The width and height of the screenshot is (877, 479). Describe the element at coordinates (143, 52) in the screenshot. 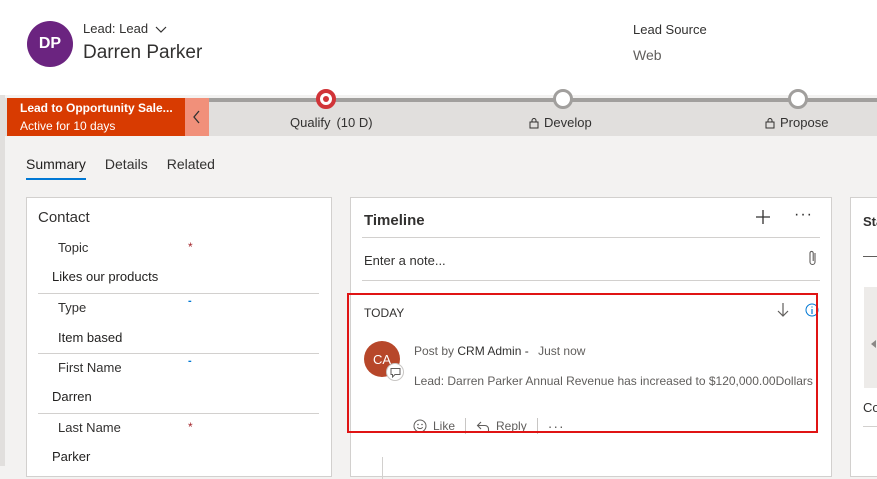

I see `record-name: Darren Parker` at that location.